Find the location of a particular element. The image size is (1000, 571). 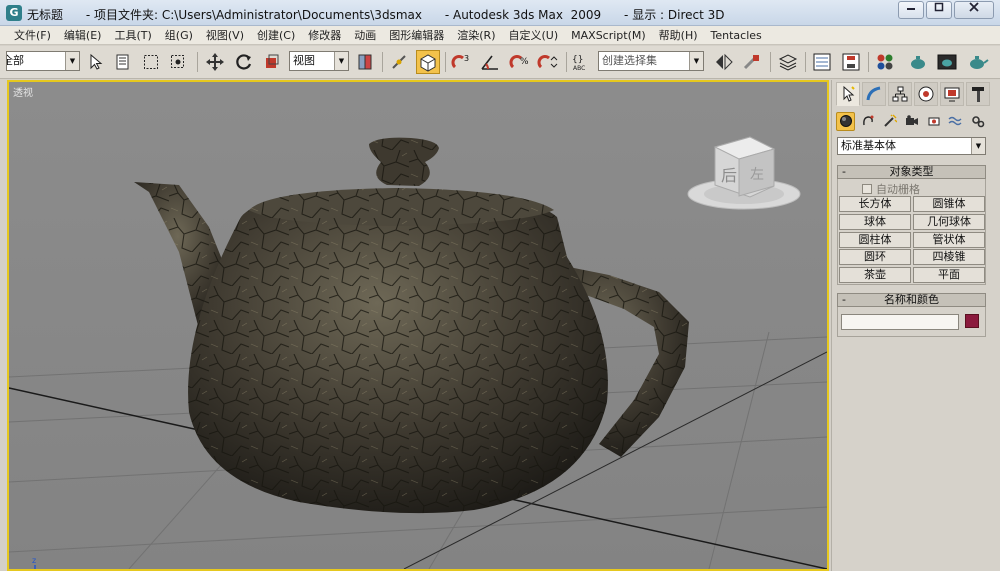

restore-button is located at coordinates (939, 10).